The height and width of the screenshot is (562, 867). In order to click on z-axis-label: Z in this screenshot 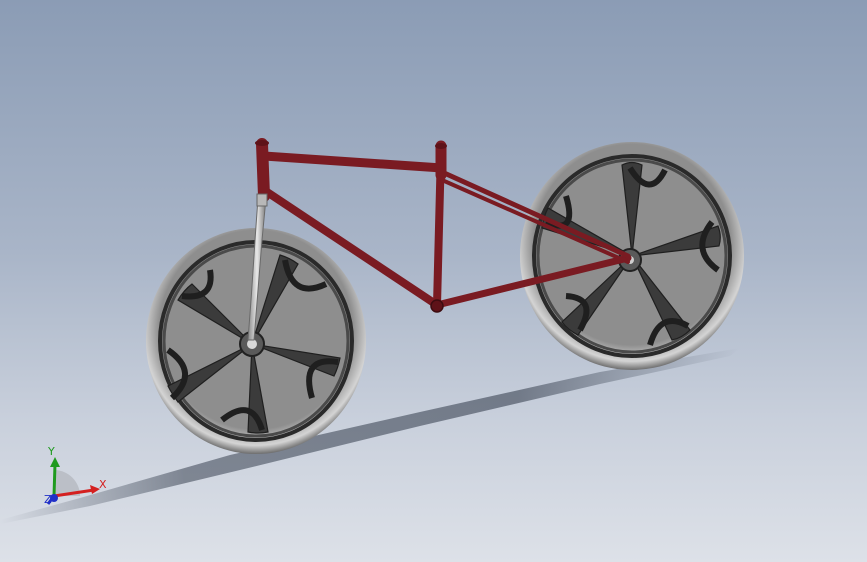, I will do `click(48, 499)`.